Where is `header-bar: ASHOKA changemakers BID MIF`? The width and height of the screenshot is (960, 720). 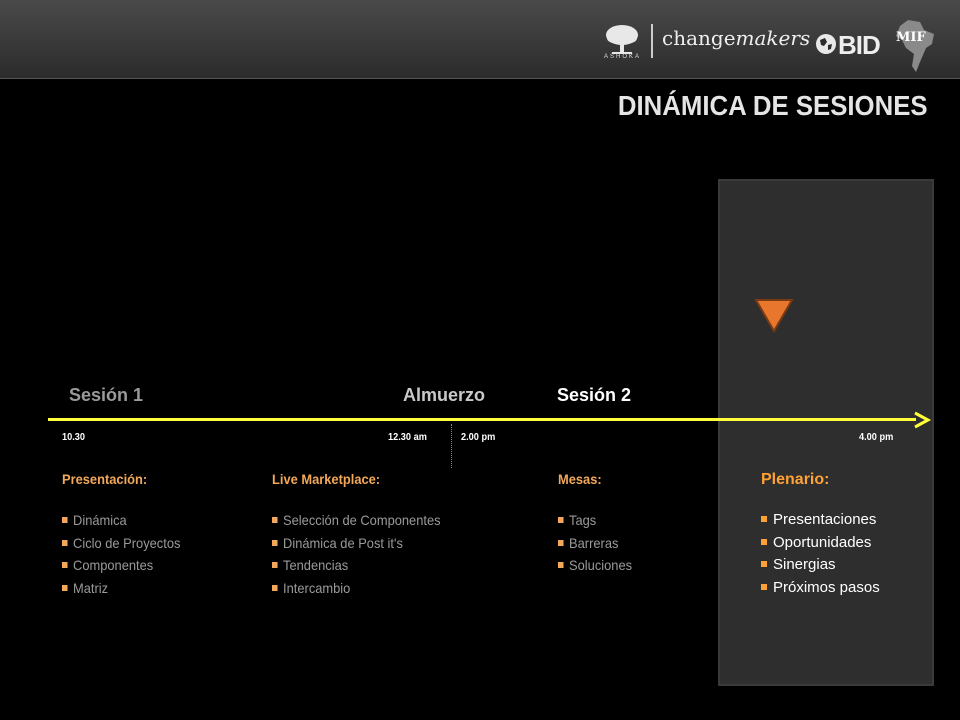 header-bar: ASHOKA changemakers BID MIF is located at coordinates (480, 39).